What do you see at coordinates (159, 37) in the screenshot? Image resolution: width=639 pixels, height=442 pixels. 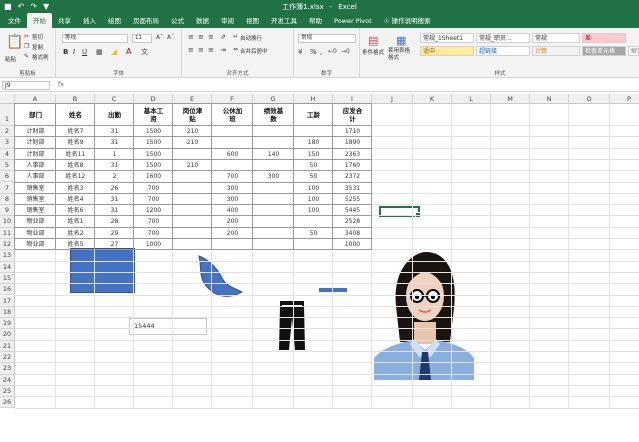 I see `increase-font-icon: Aˆ` at bounding box center [159, 37].